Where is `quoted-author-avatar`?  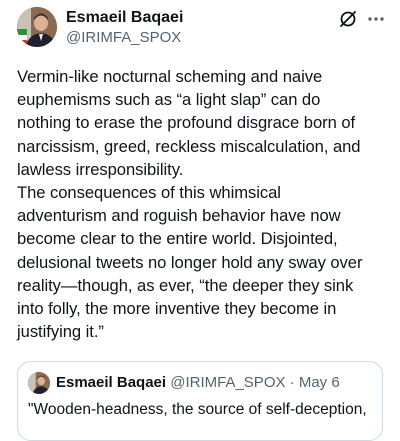 quoted-author-avatar is located at coordinates (39, 383).